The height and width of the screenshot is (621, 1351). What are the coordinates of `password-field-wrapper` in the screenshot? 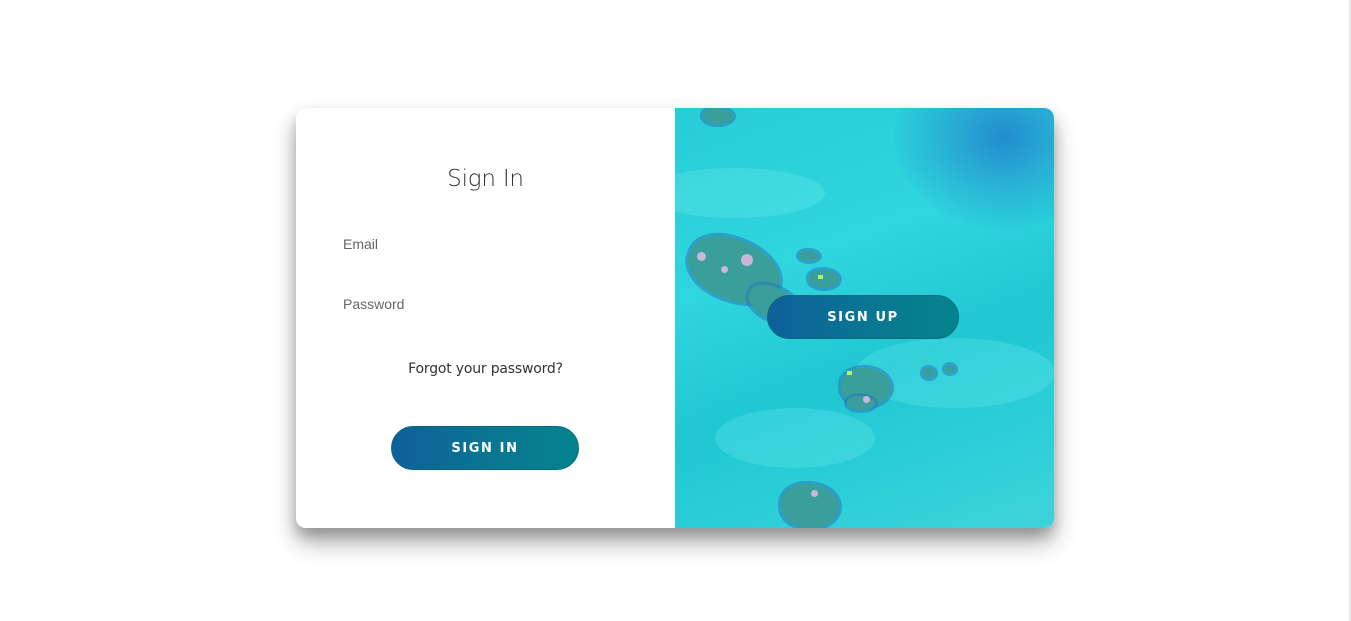 It's located at (485, 304).